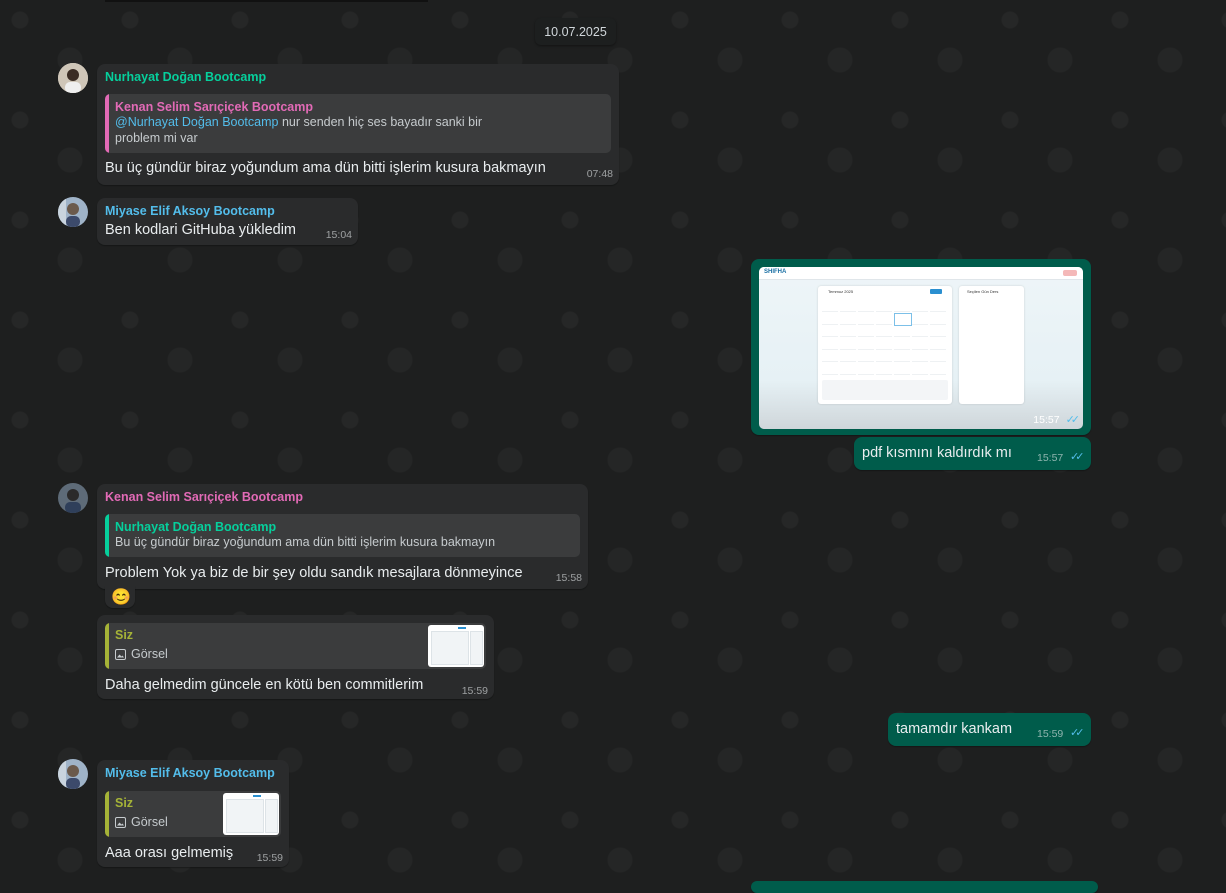 The height and width of the screenshot is (893, 1226). I want to click on image-side-title: Seçilen Gün Ders, so click(983, 291).